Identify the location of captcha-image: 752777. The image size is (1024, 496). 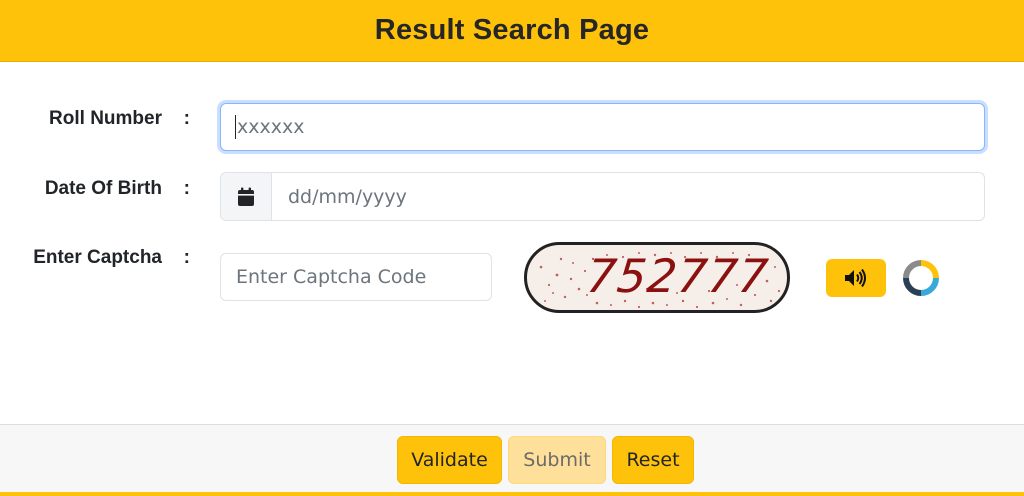
(657, 277).